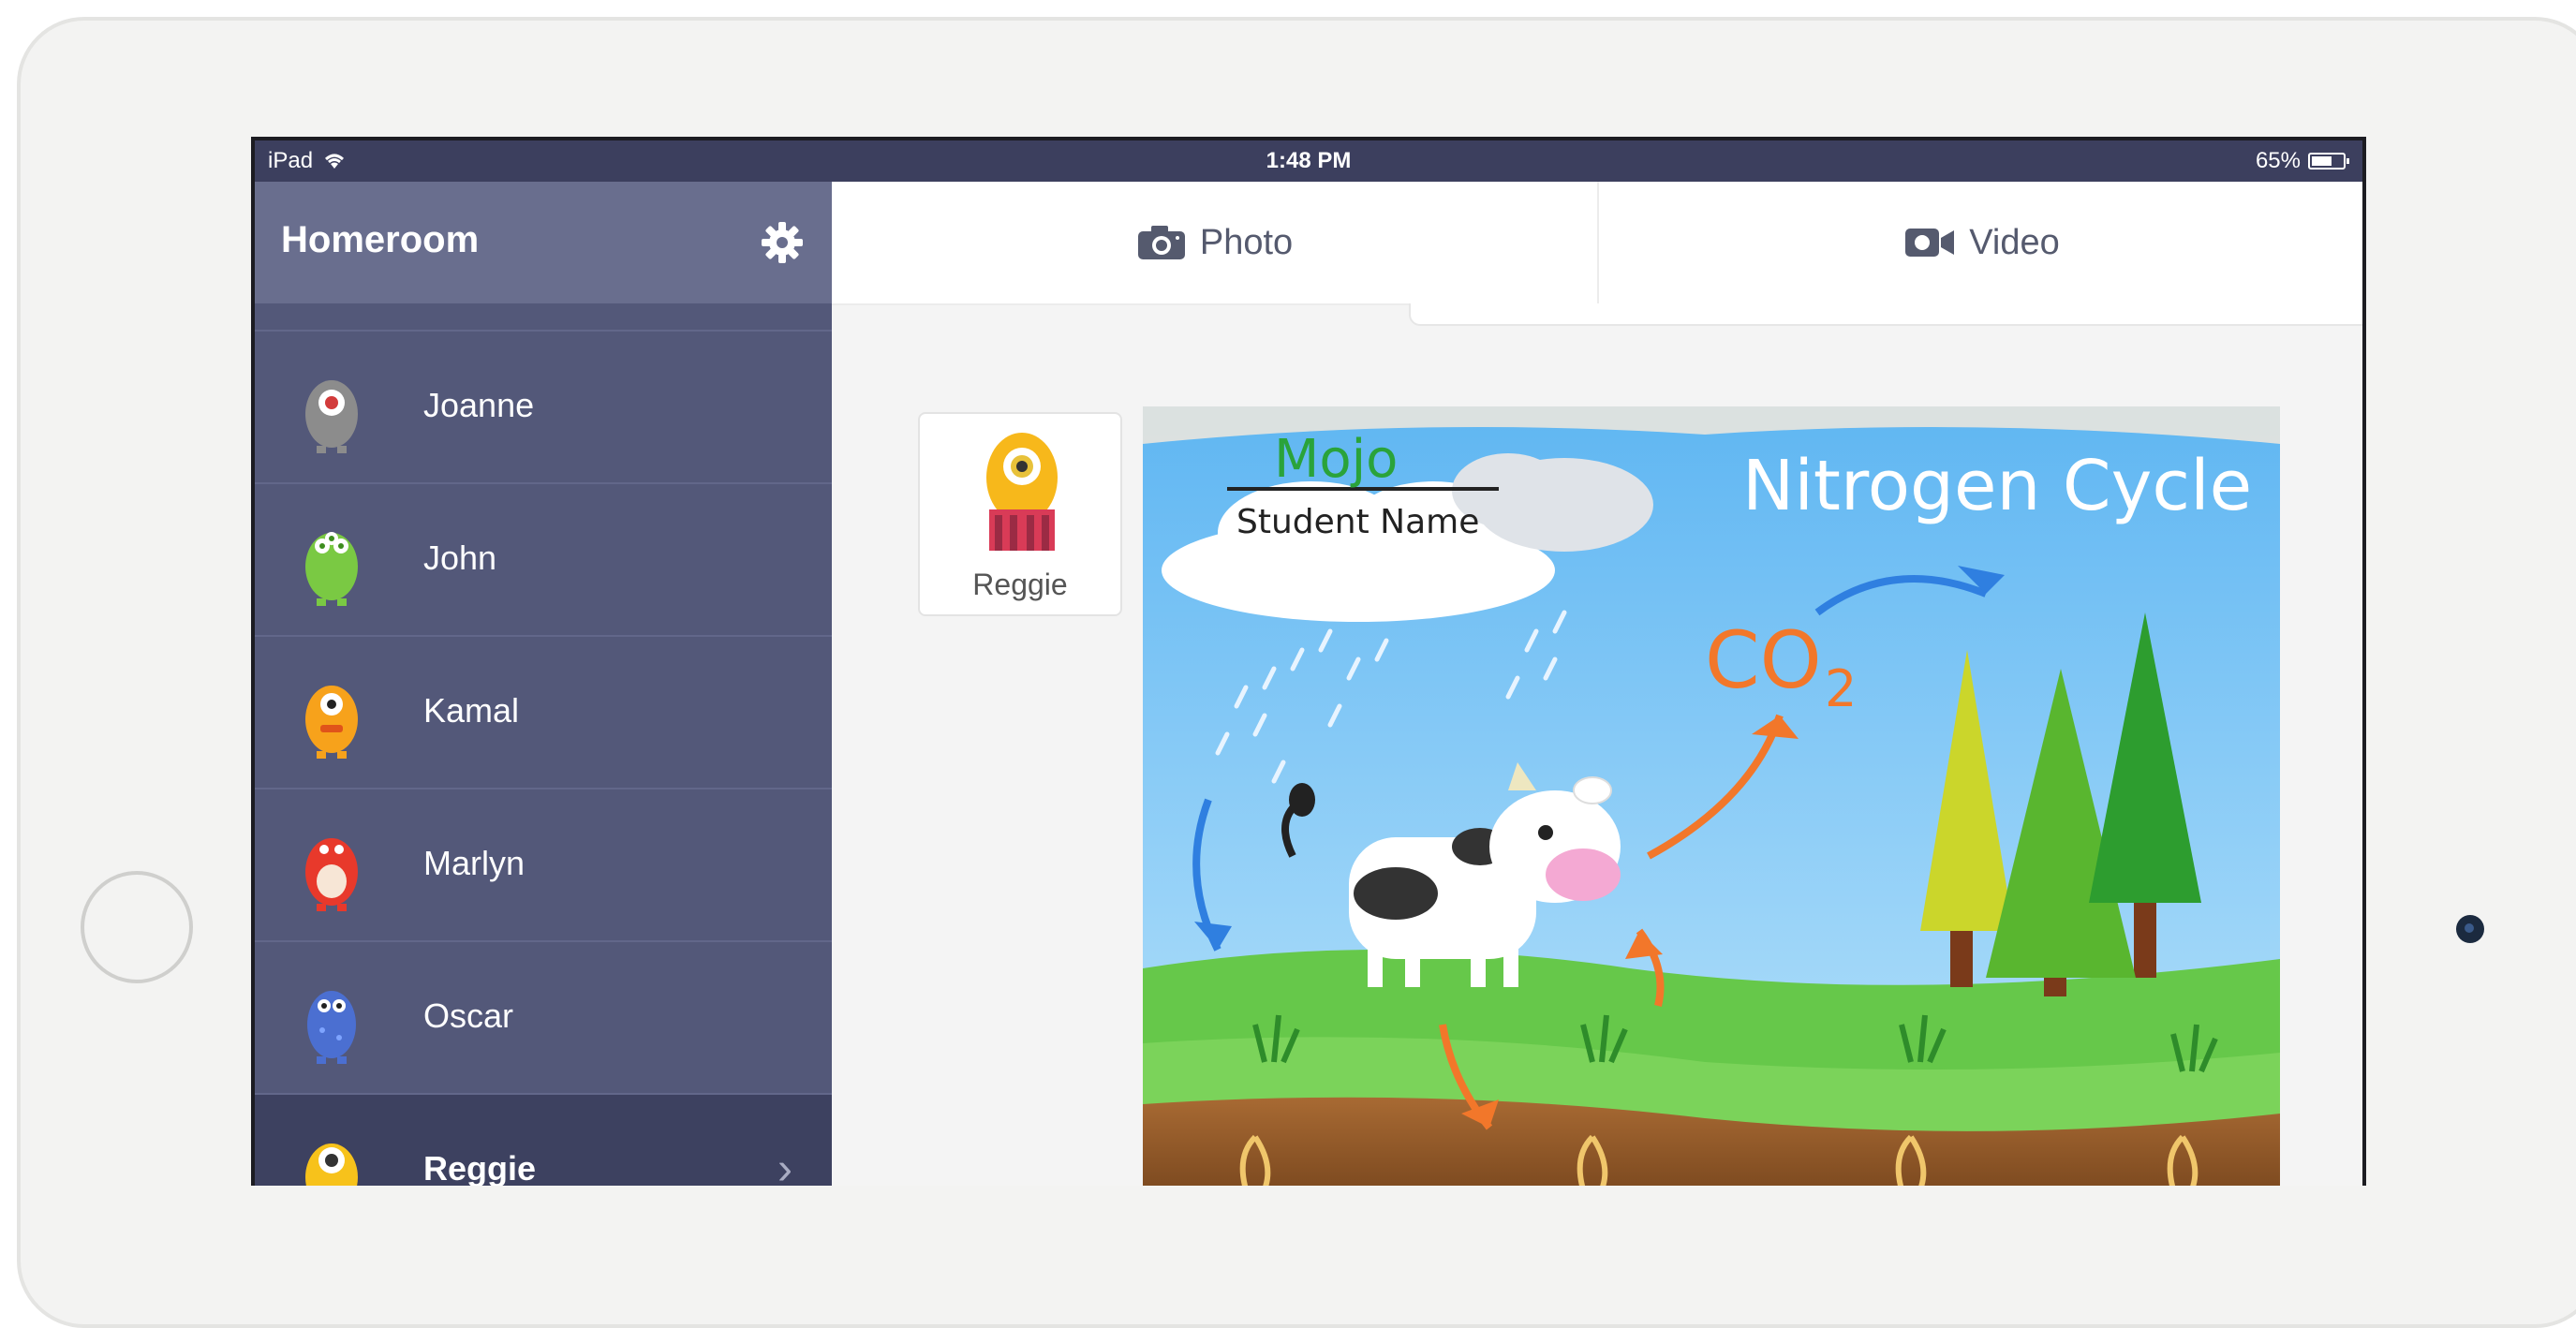  What do you see at coordinates (543, 713) in the screenshot?
I see `student-item: Kamal` at bounding box center [543, 713].